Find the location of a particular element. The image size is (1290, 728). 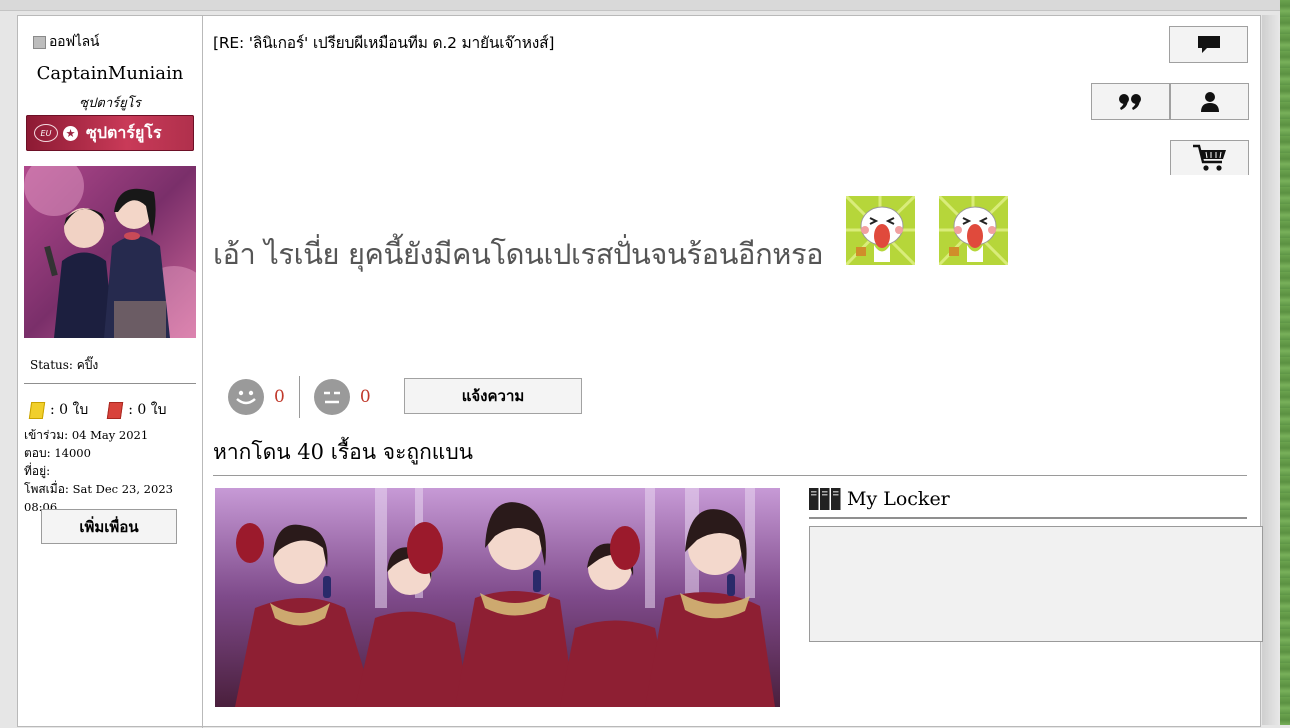

top-strip is located at coordinates (640, 5).